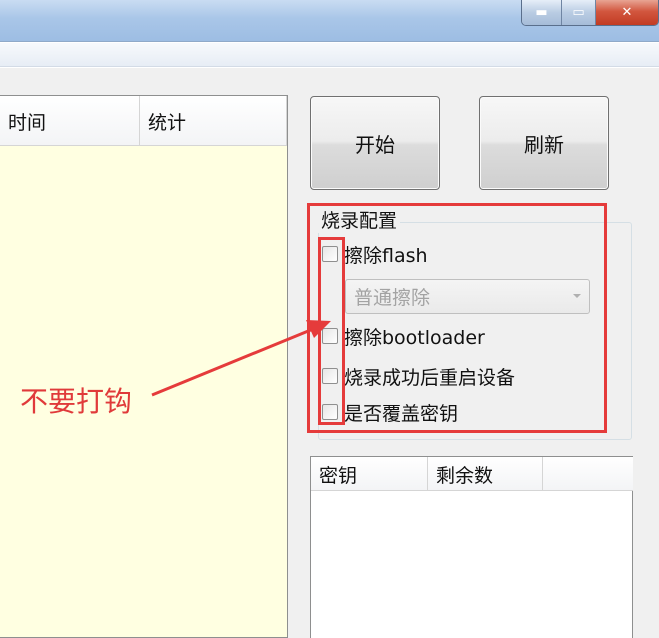 The height and width of the screenshot is (638, 659). Describe the element at coordinates (329, 55) in the screenshot. I see `menu-bar` at that location.